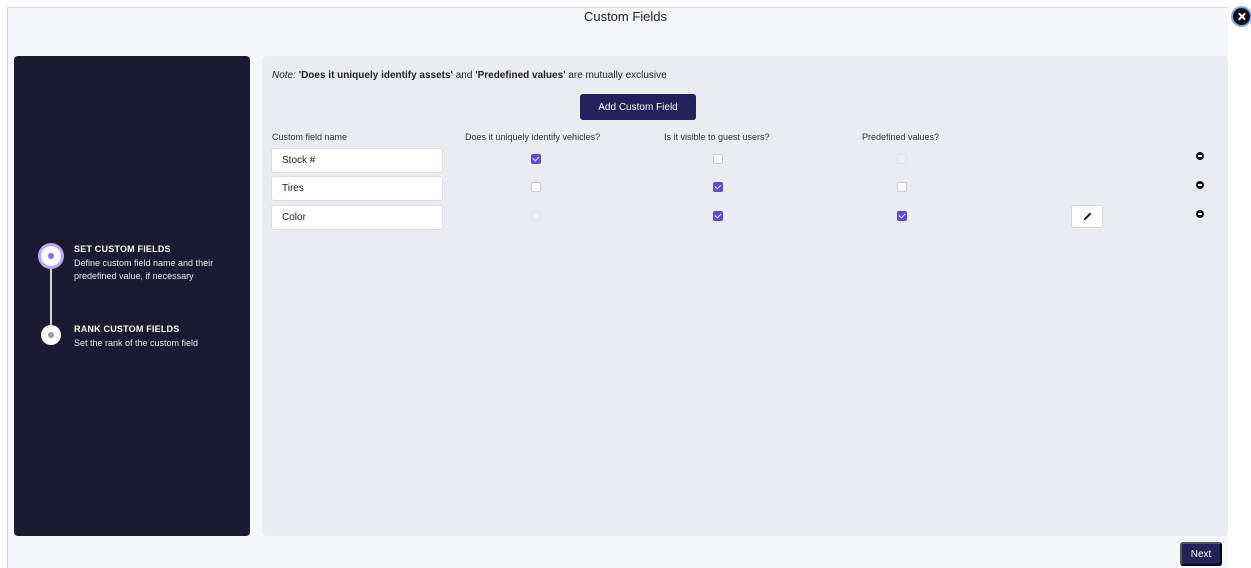 Image resolution: width=1251 pixels, height=568 pixels. What do you see at coordinates (533, 137) in the screenshot?
I see `column-header-unique: Does it uniquely identify vehicles?` at bounding box center [533, 137].